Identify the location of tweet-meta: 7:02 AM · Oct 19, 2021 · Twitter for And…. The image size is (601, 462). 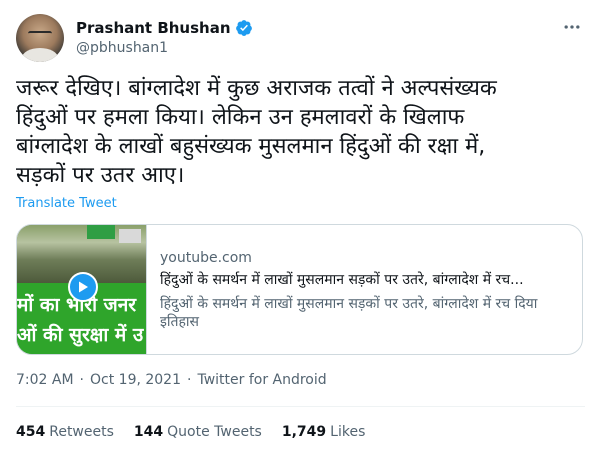
(171, 380).